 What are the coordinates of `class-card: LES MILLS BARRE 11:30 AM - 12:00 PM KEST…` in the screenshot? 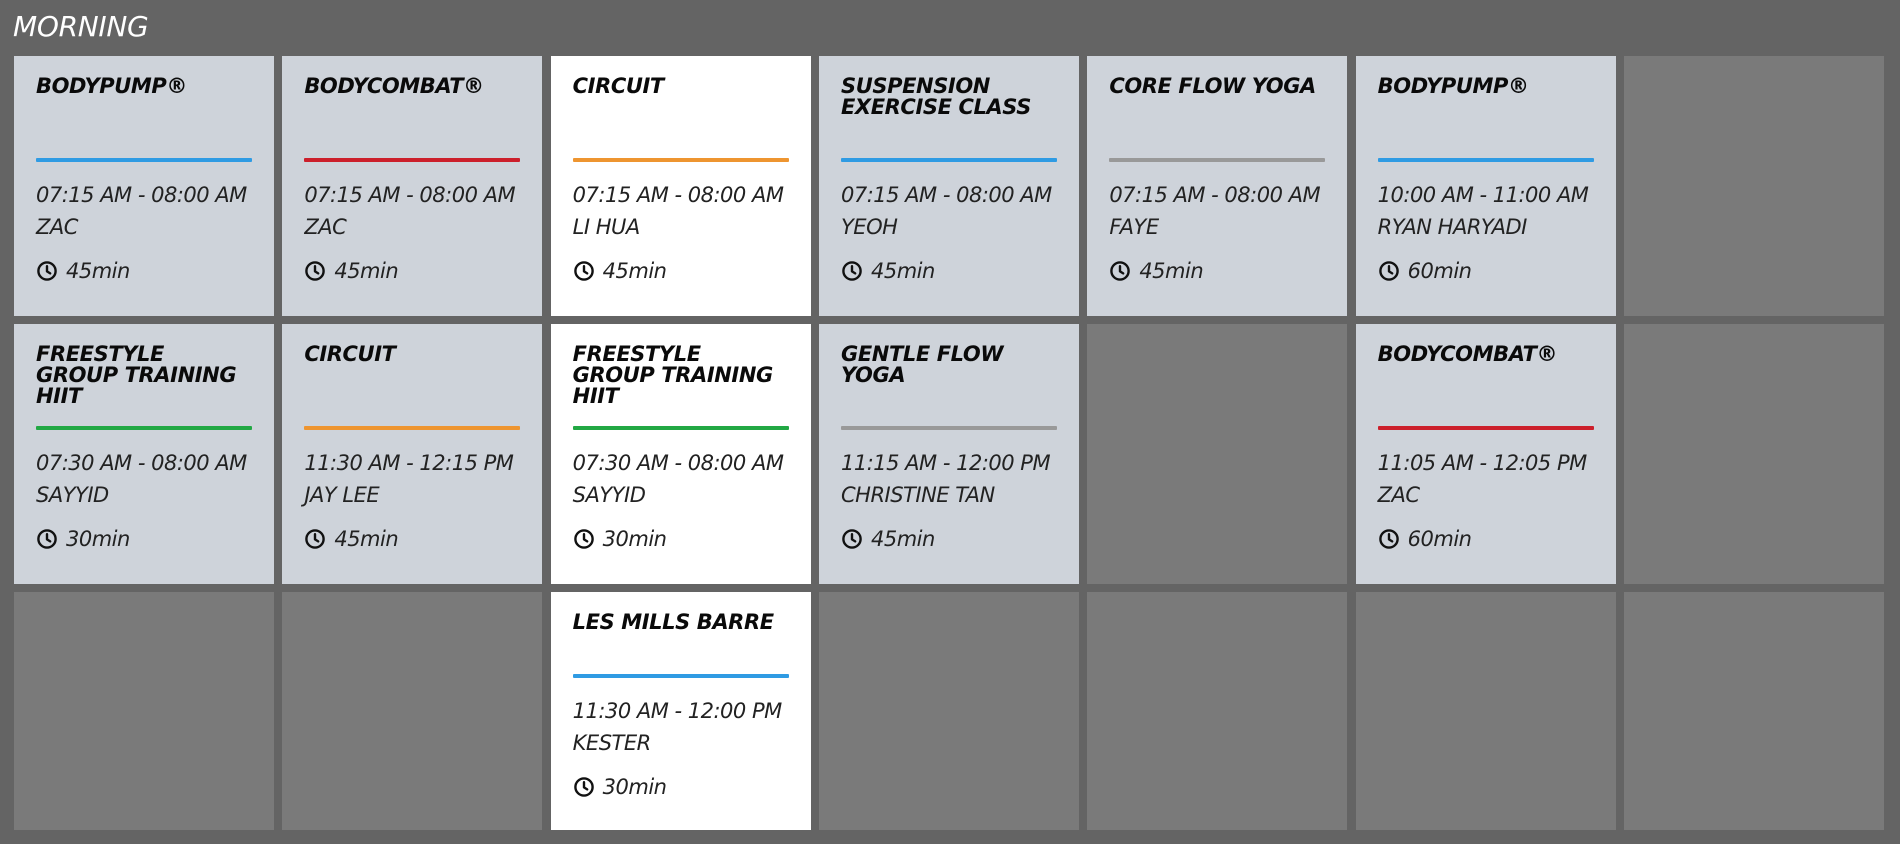 It's located at (680, 711).